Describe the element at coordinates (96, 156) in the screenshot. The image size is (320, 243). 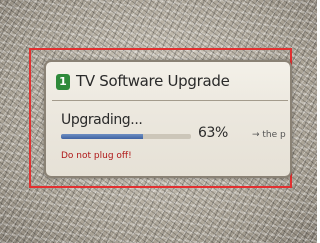
I see `do-not-unplug-warning: Do not plug off!` at that location.